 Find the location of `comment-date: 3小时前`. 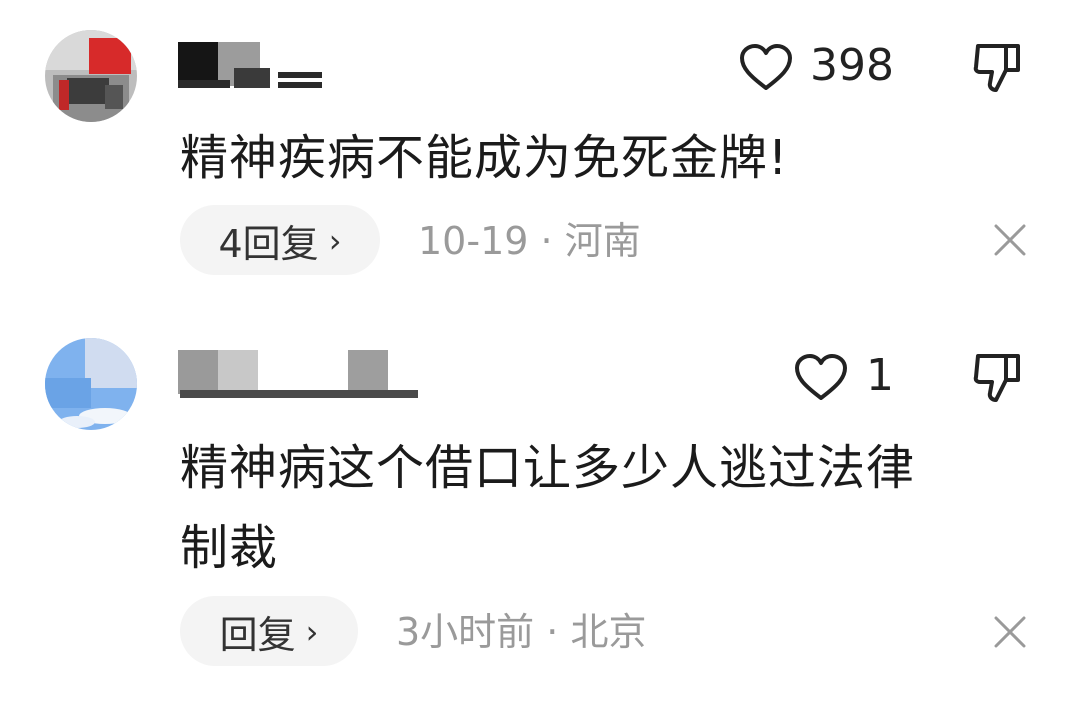

comment-date: 3小时前 is located at coordinates (465, 632).